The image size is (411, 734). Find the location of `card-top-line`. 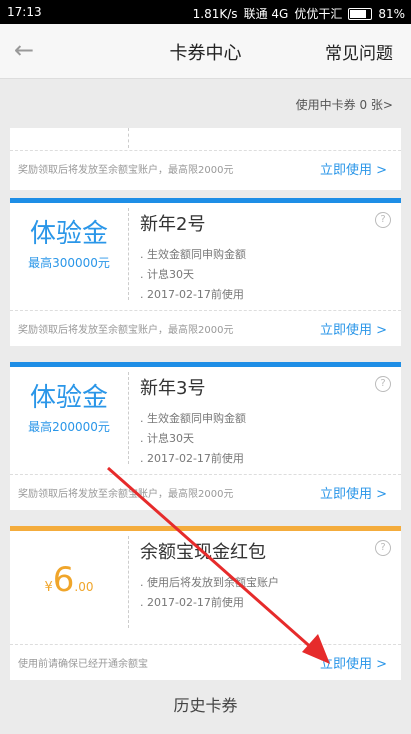

card-top-line is located at coordinates (205, 528).